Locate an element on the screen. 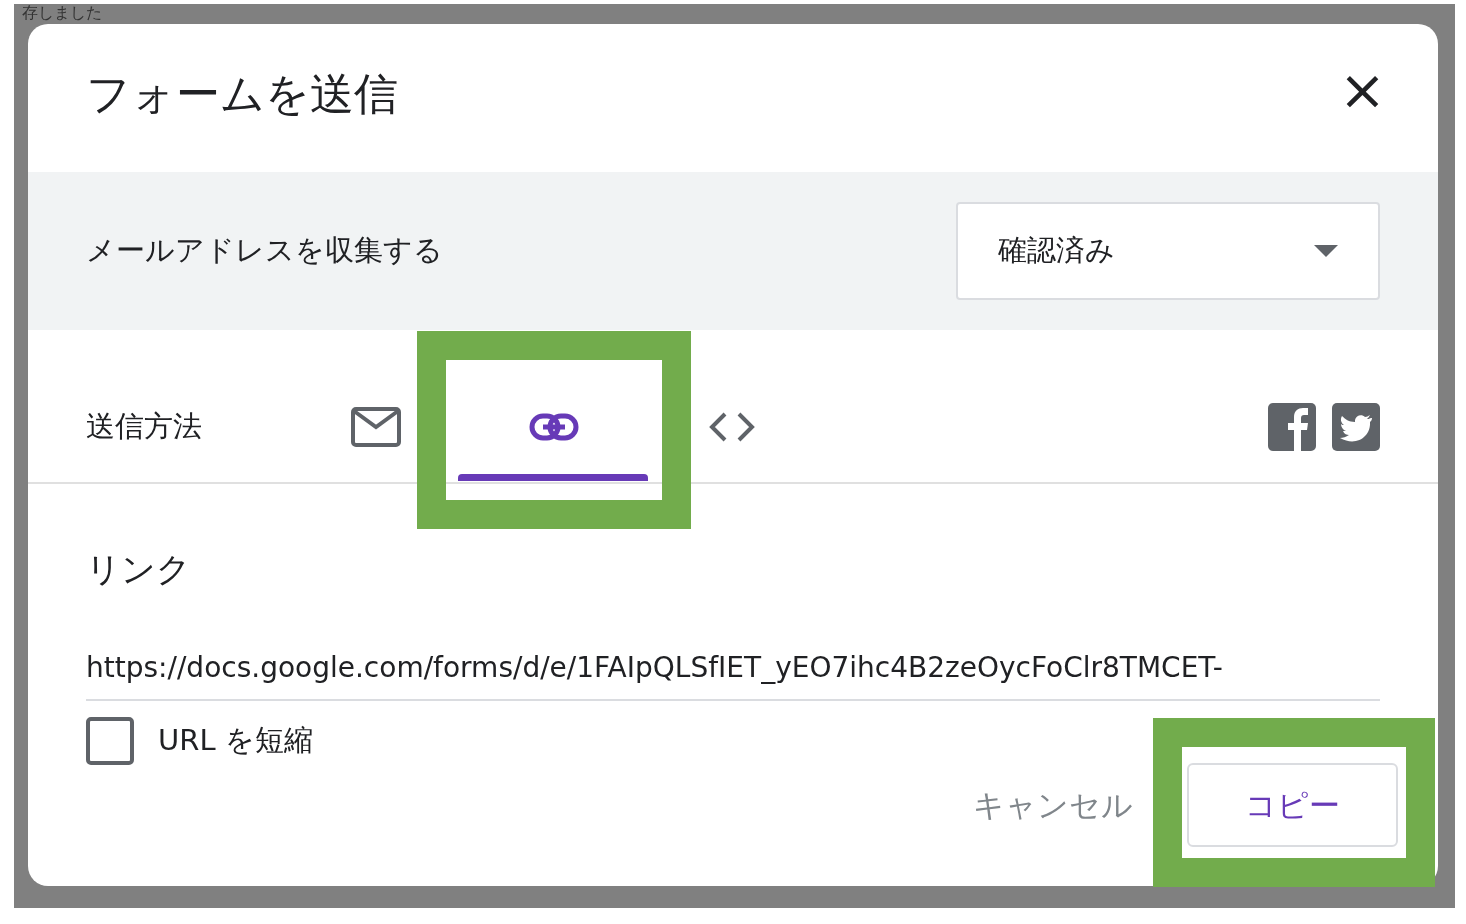 The image size is (1466, 924). facebook-icon is located at coordinates (1292, 427).